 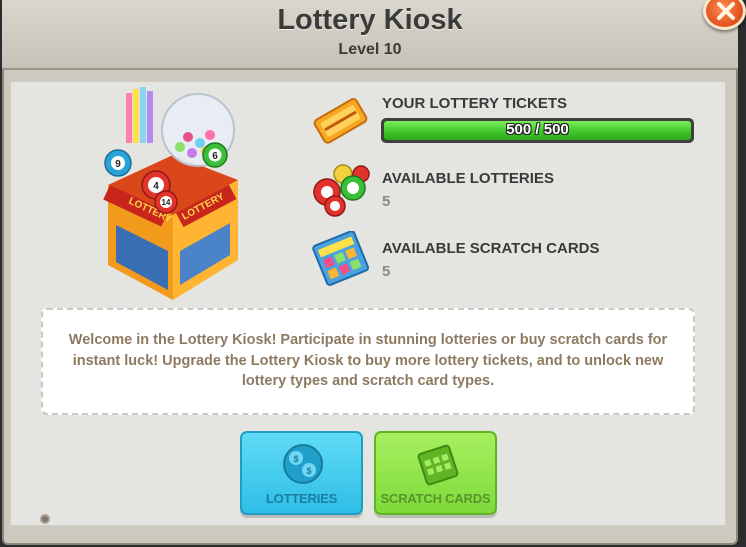 I want to click on tickets-progress-bar: 500 / 500, so click(x=537, y=130).